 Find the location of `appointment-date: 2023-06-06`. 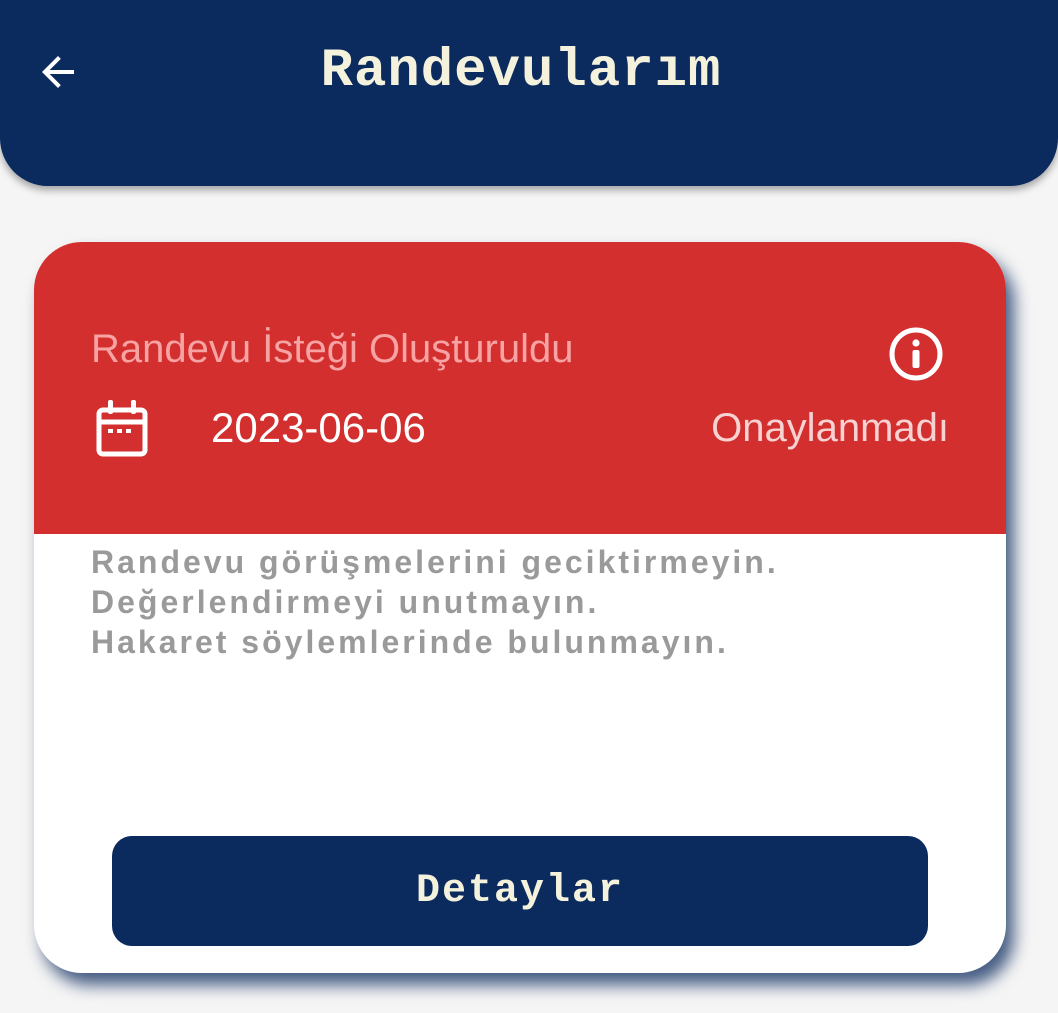

appointment-date: 2023-06-06 is located at coordinates (318, 427).